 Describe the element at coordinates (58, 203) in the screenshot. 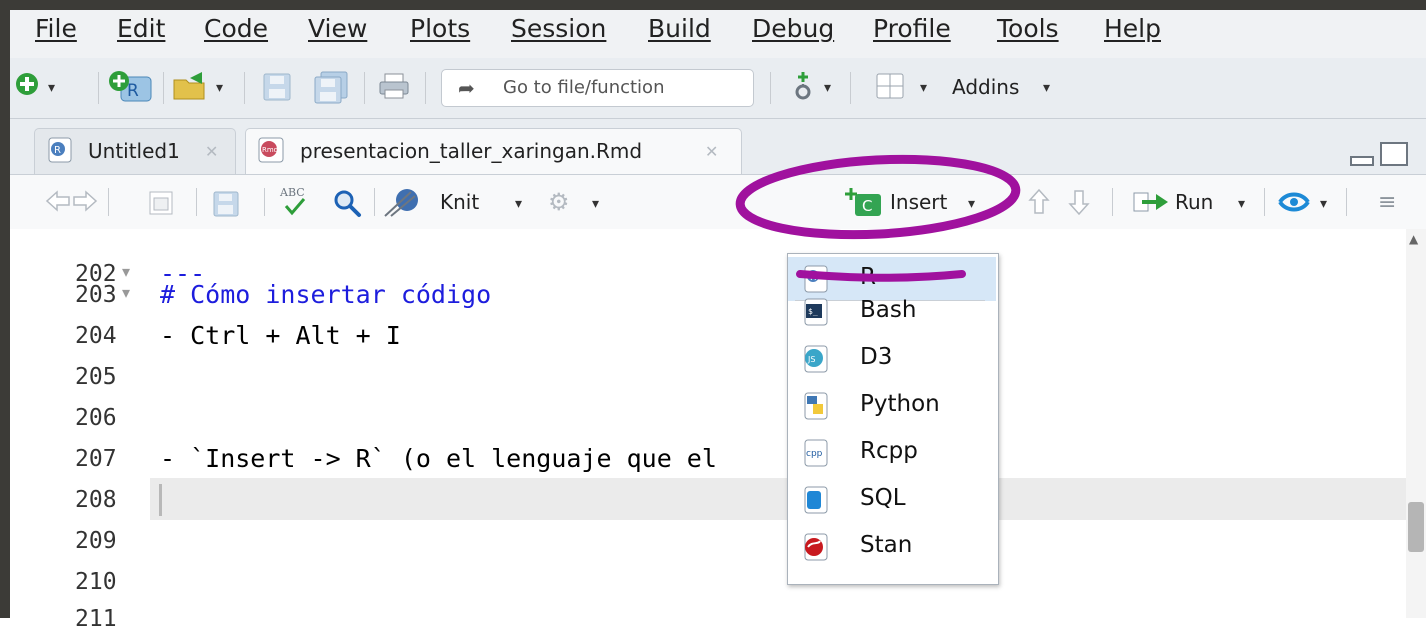

I see `back-icon` at that location.